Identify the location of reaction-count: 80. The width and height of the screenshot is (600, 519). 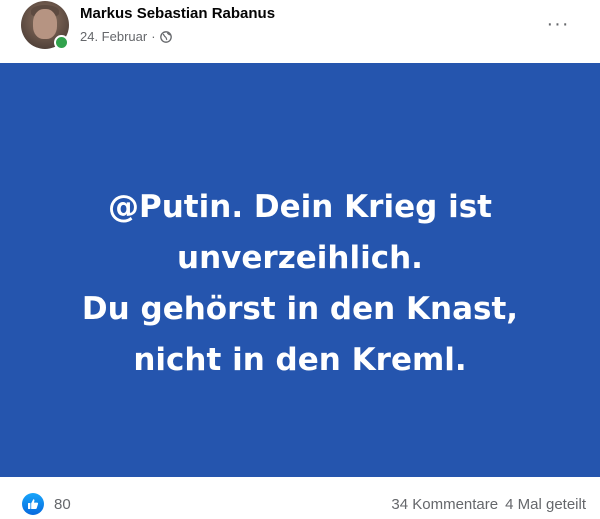
(62, 504).